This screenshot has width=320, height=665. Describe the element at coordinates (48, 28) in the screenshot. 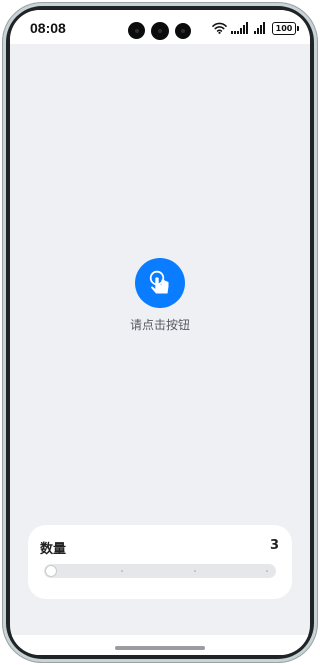

I see `status-time: 08:08` at that location.